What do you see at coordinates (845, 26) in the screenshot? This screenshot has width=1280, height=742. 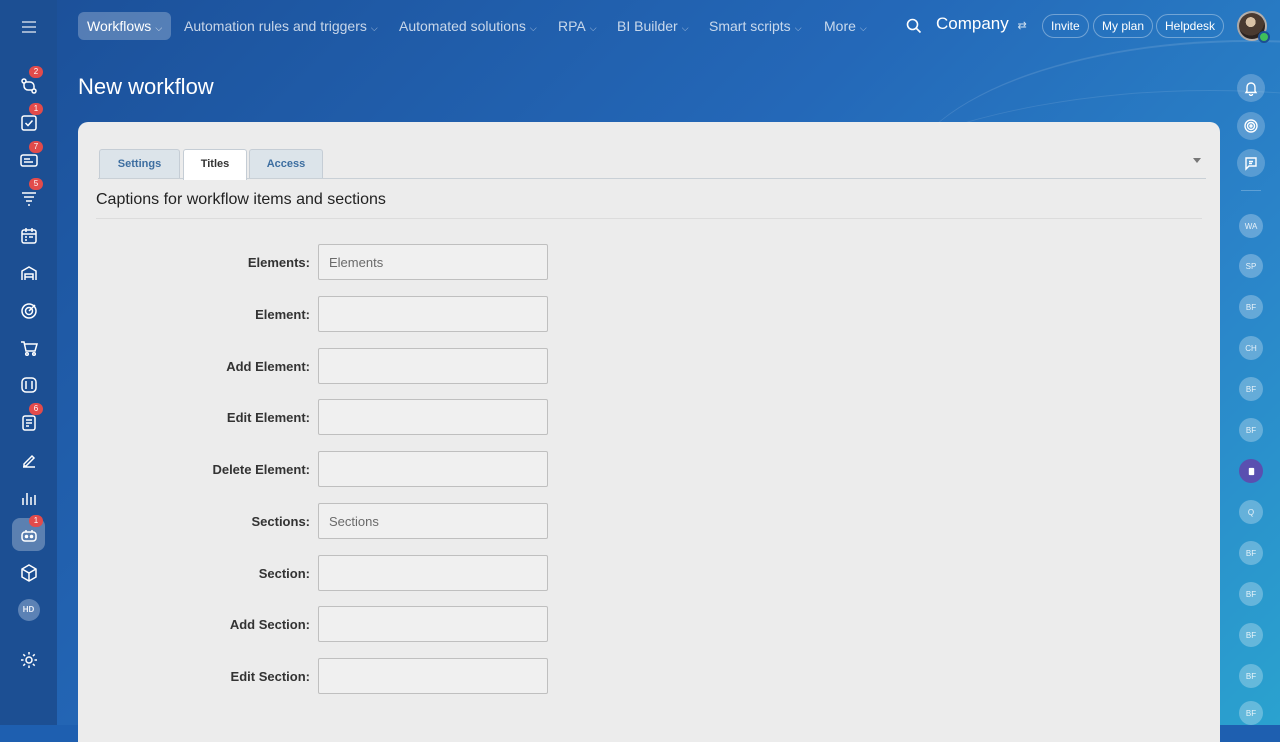 I see `nav-item-more: More ⌵` at bounding box center [845, 26].